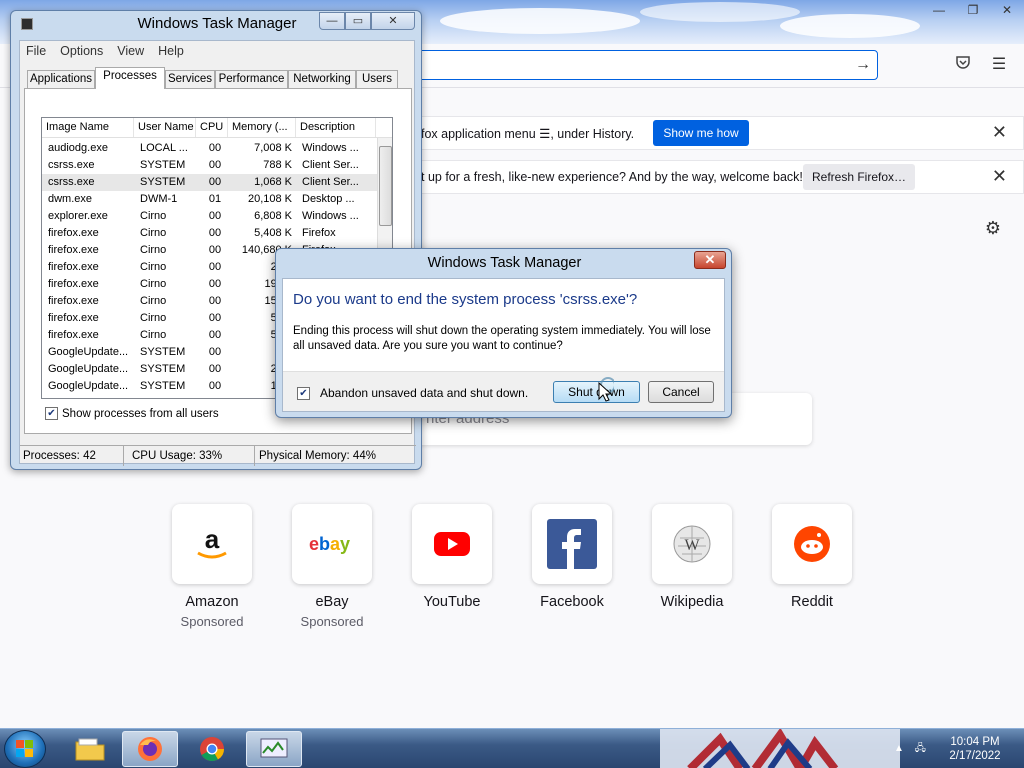 The height and width of the screenshot is (768, 1024). I want to click on column-cpu: CPU, so click(212, 127).